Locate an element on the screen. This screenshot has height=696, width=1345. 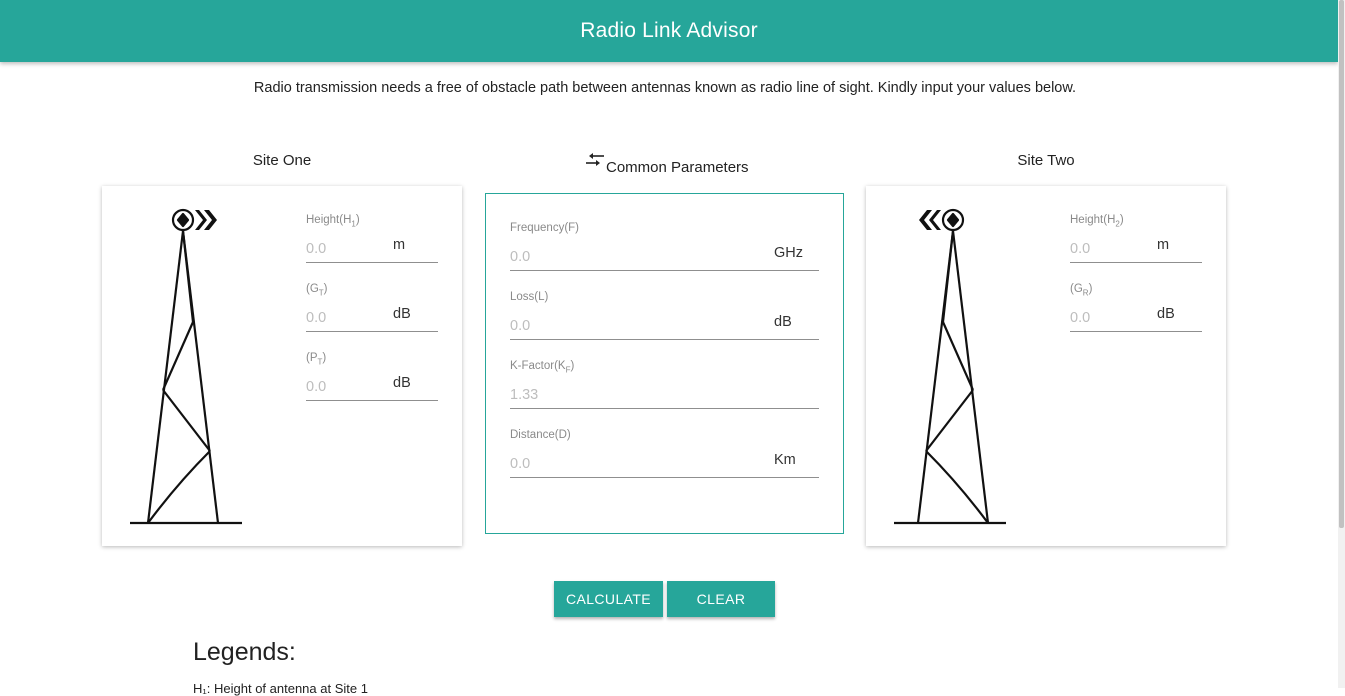
legends-heading: Legends: is located at coordinates (244, 652).